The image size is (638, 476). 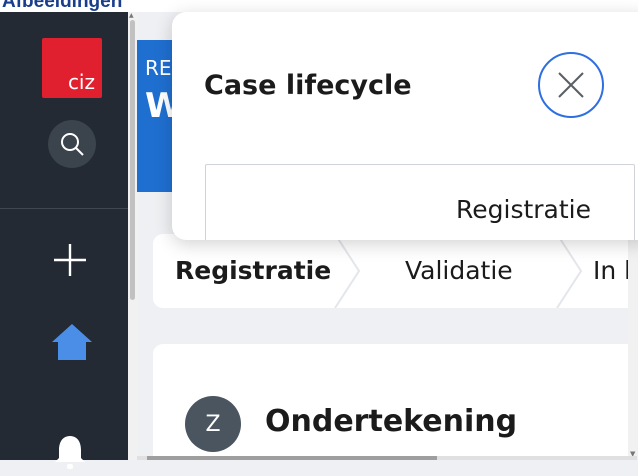 I want to click on bell-icon, so click(x=70, y=452).